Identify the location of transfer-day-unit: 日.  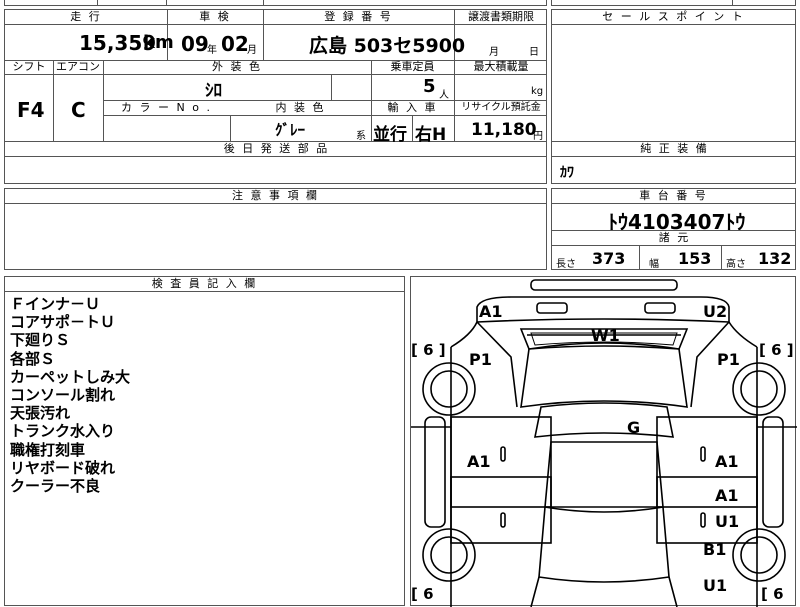
(534, 52).